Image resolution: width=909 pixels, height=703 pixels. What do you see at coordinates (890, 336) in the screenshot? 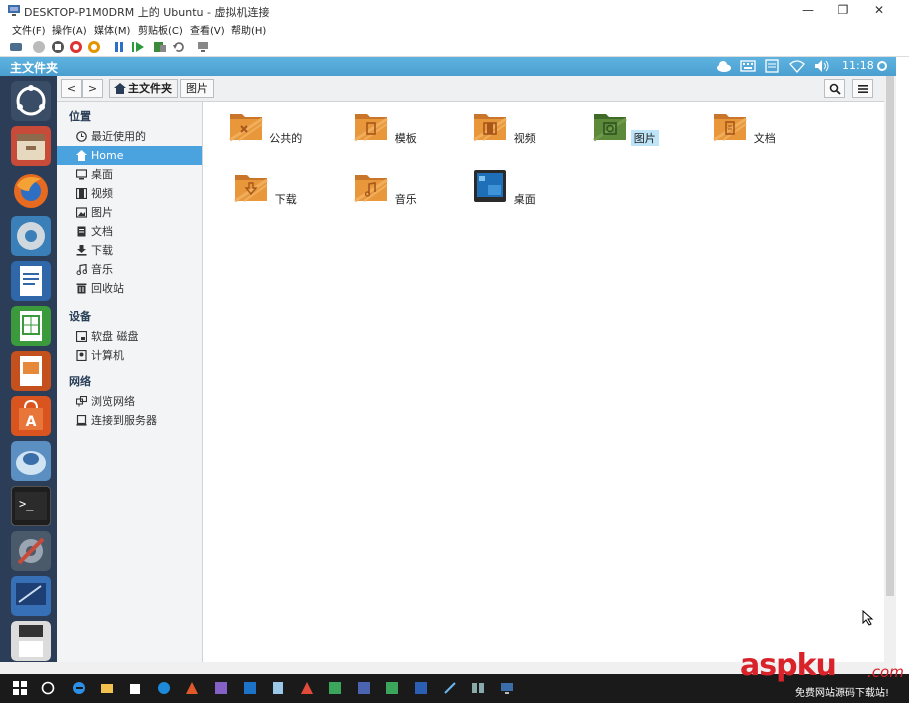
I see `scrollbar-thumb` at bounding box center [890, 336].